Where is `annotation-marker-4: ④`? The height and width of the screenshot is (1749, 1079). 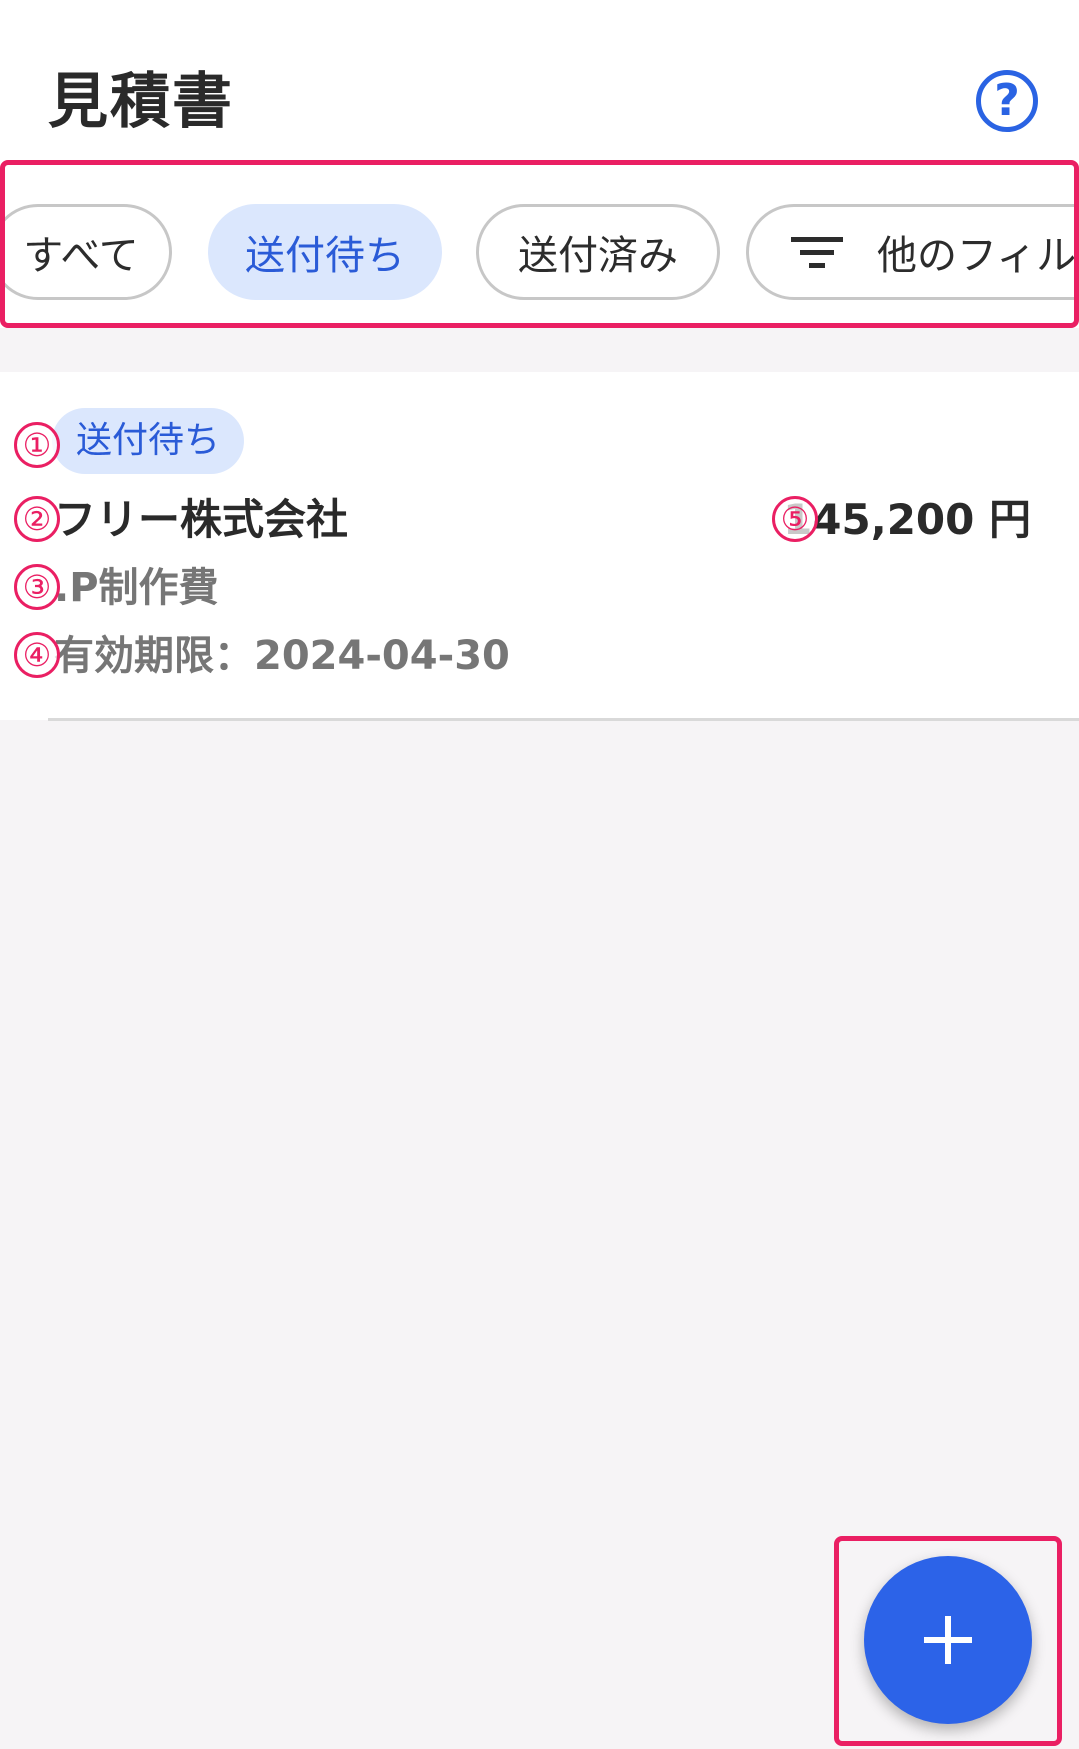 annotation-marker-4: ④ is located at coordinates (37, 655).